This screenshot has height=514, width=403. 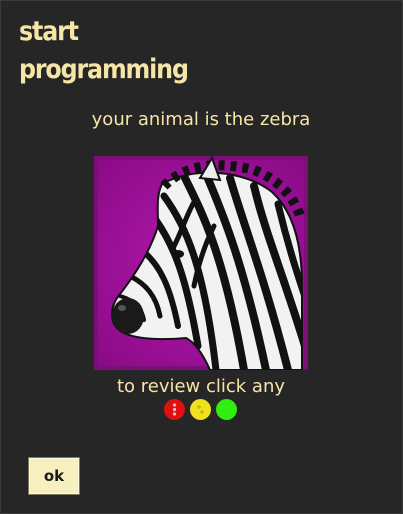 I want to click on dialog-title: start programming, so click(x=104, y=51).